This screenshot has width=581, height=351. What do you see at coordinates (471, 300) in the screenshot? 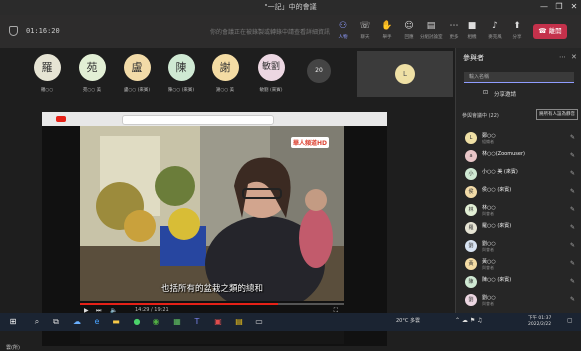
I see `avatar: 劉` at bounding box center [471, 300].